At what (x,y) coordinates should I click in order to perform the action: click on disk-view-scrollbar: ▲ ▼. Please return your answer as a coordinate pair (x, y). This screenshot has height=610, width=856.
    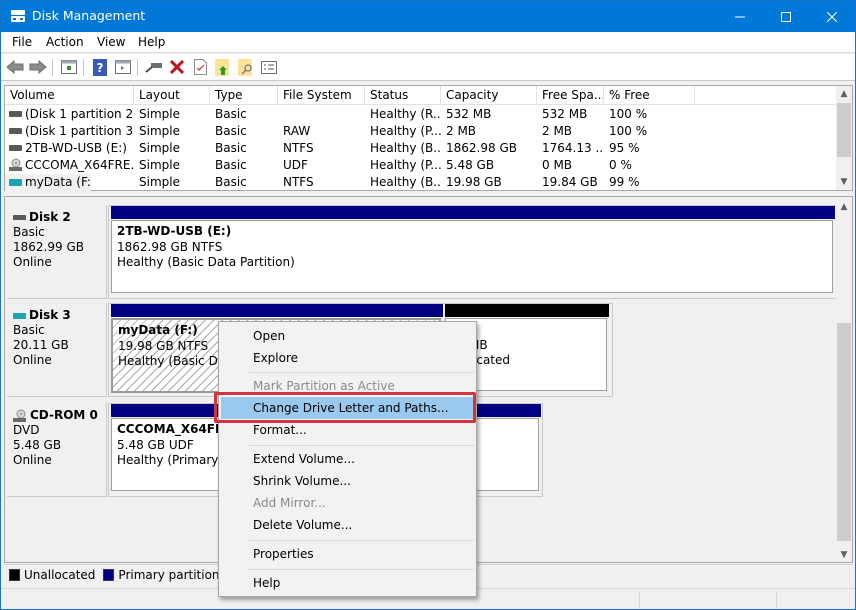
    Looking at the image, I should click on (844, 379).